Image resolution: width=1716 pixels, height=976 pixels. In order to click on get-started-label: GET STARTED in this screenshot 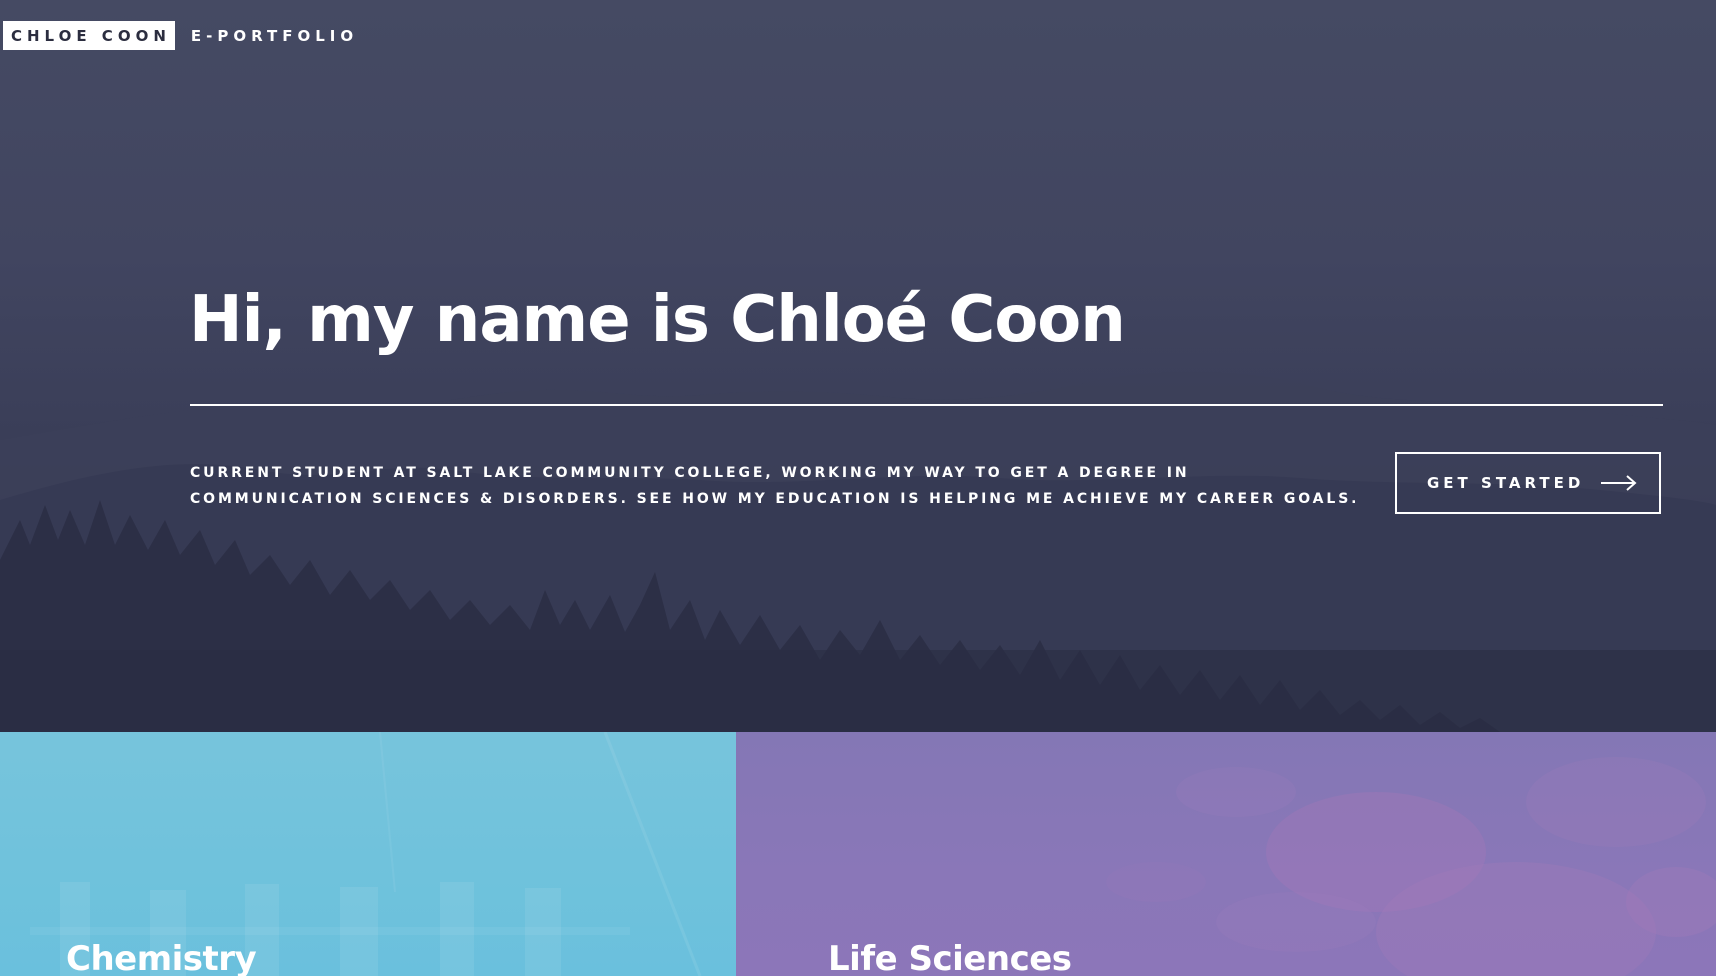, I will do `click(1506, 483)`.